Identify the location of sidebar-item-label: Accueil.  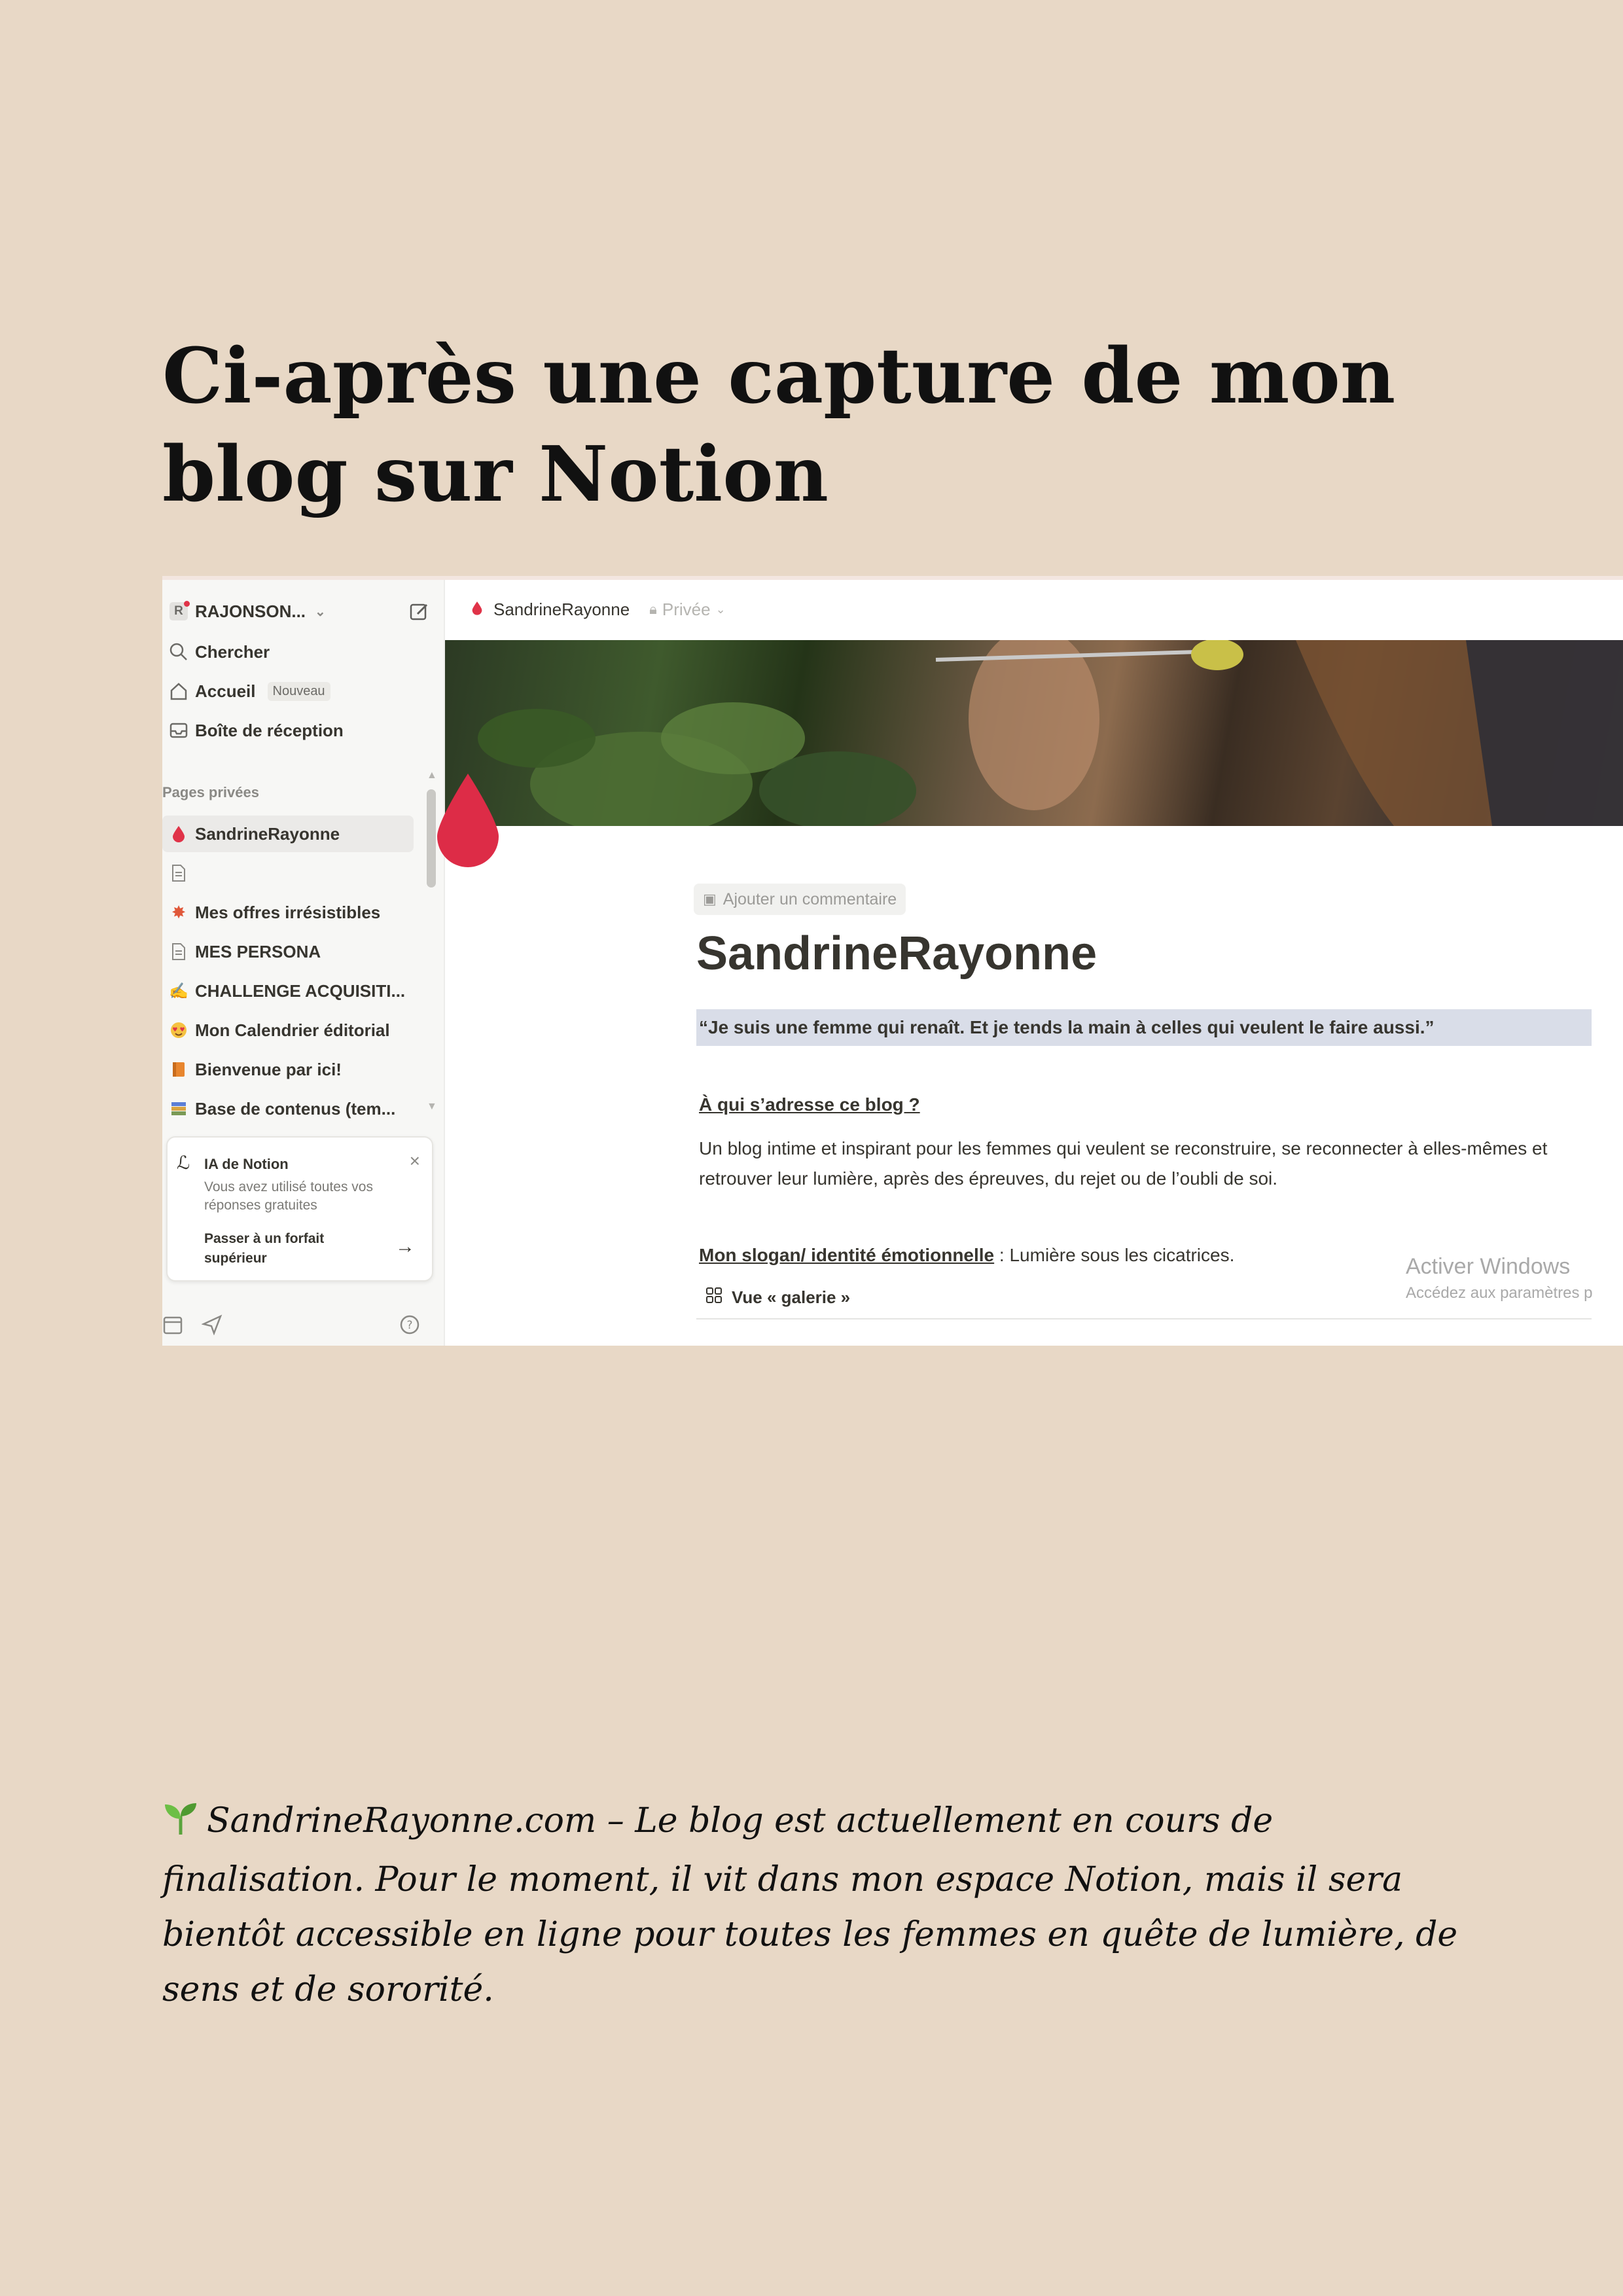
(225, 691).